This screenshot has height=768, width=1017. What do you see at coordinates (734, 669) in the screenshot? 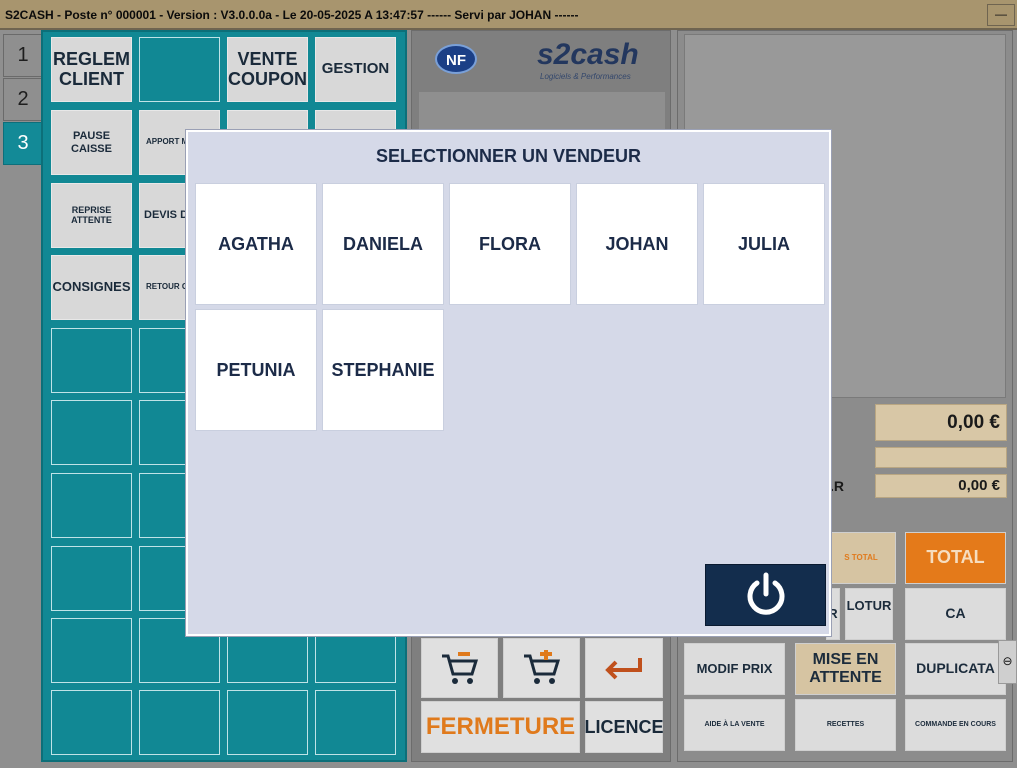
I see `modif-prix-button: MODIF PRIX` at bounding box center [734, 669].